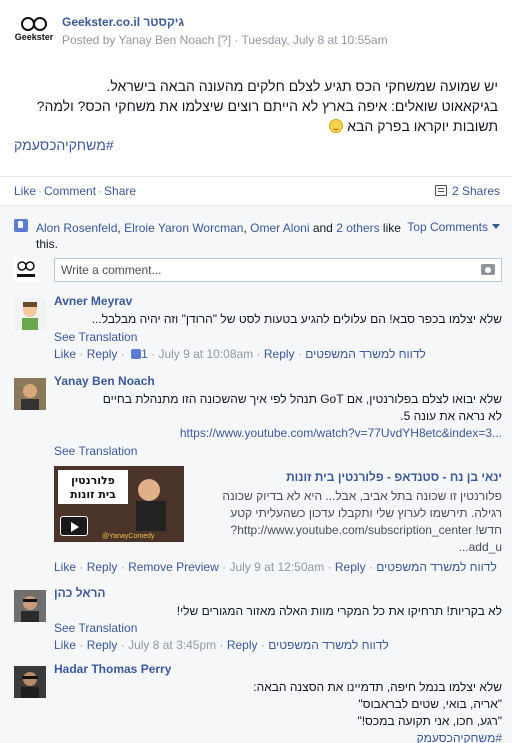  Describe the element at coordinates (173, 567) in the screenshot. I see `remove-preview-button: Remove Preview` at that location.